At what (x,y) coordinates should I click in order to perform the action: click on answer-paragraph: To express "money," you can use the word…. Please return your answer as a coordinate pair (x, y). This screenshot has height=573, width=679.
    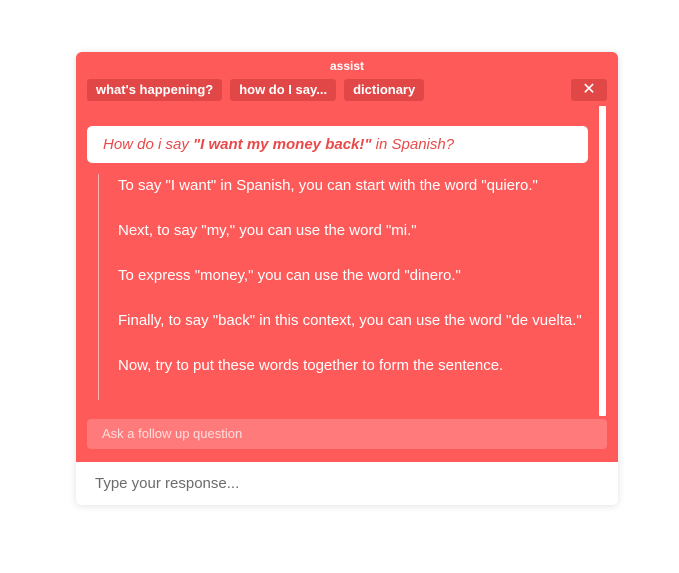
    Looking at the image, I should click on (289, 275).